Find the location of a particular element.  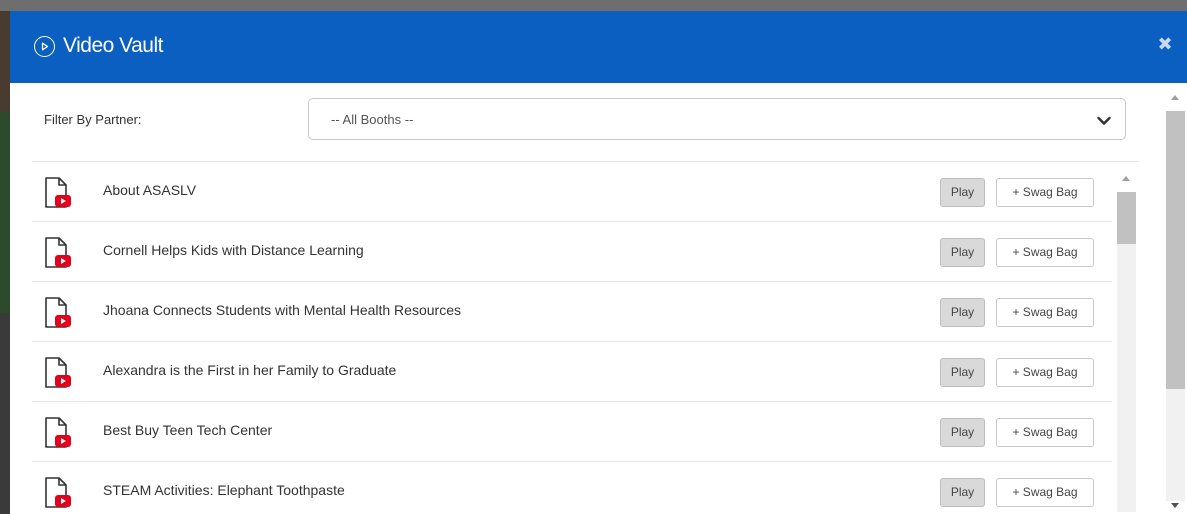

filter-label: Filter By Partner: is located at coordinates (93, 119).